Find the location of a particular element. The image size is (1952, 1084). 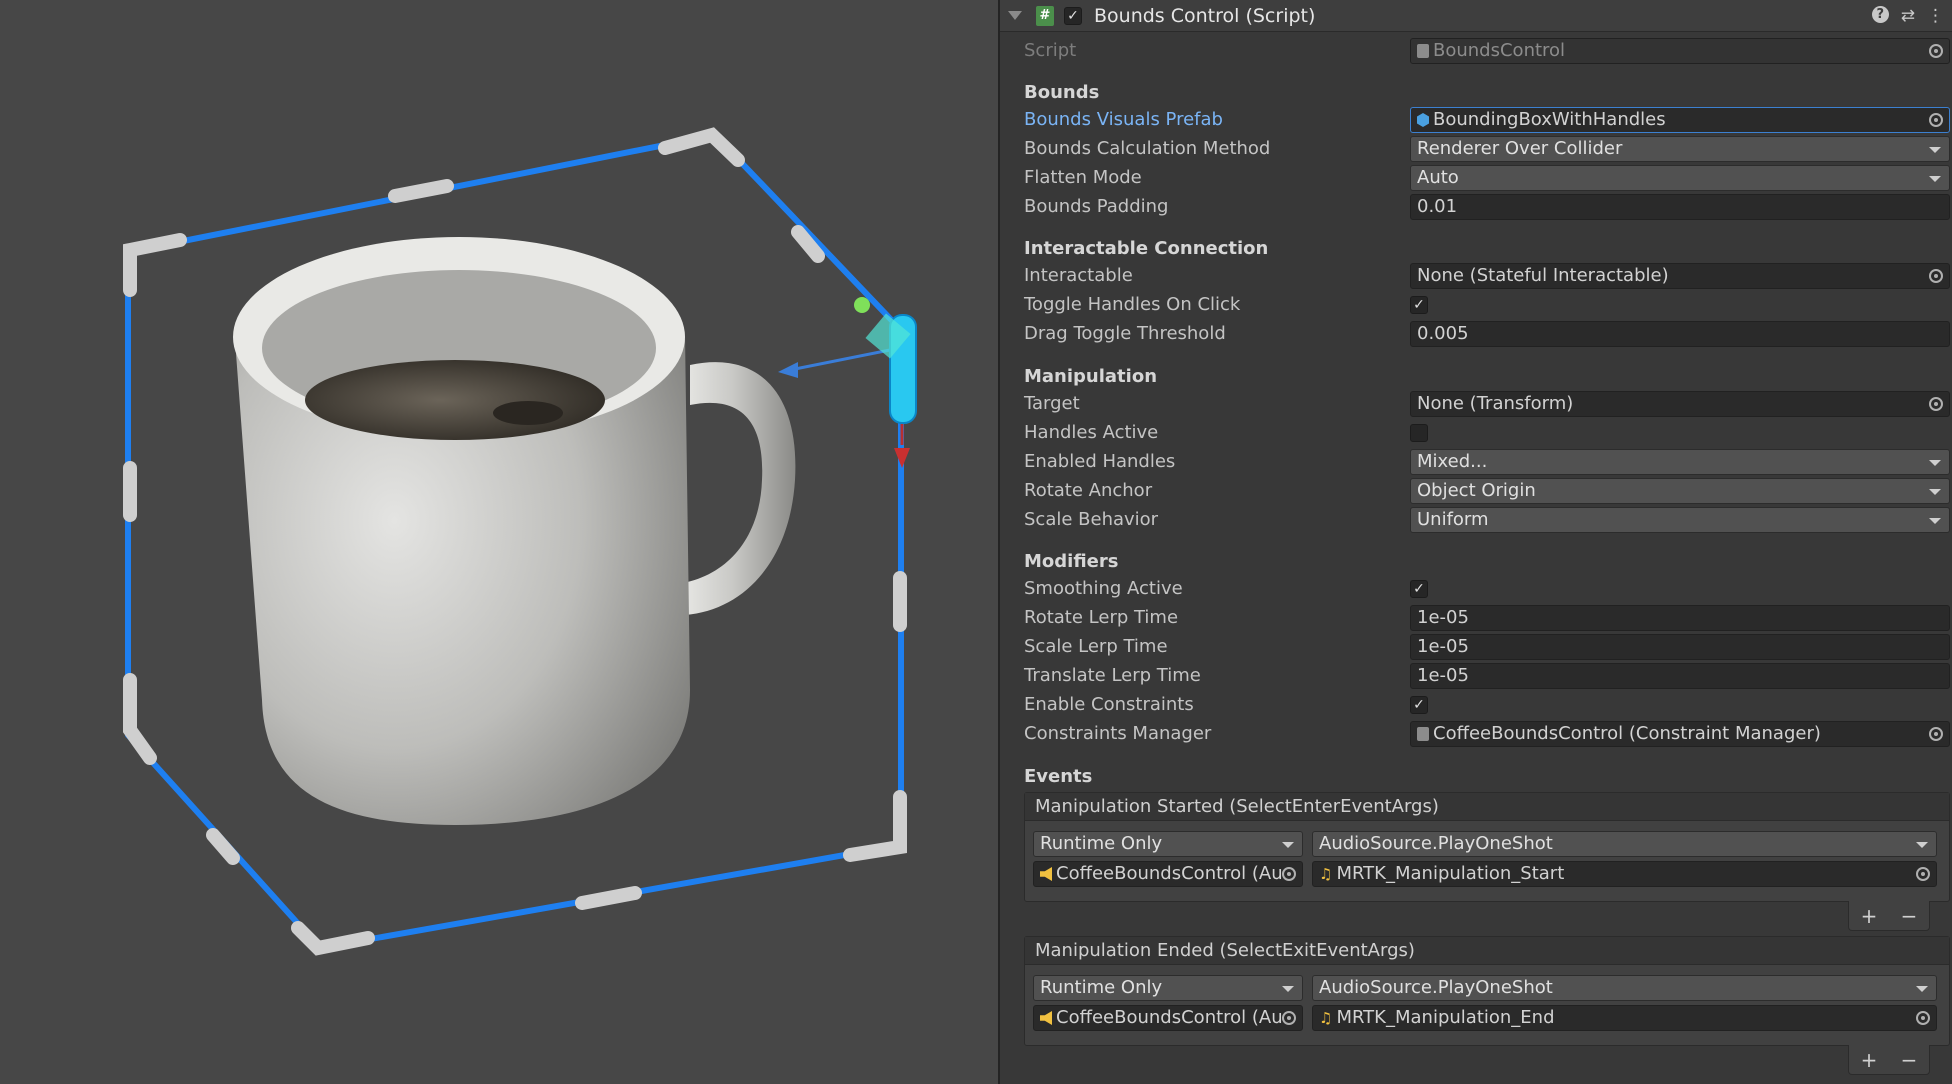

constraints-manager-field: CoffeeBoundsControl (Constraint Manager) is located at coordinates (1680, 734).